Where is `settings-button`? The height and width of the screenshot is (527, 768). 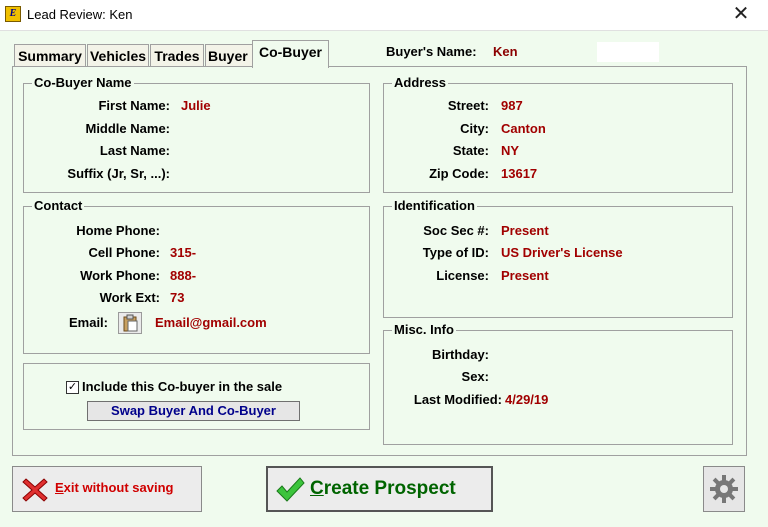 settings-button is located at coordinates (724, 489).